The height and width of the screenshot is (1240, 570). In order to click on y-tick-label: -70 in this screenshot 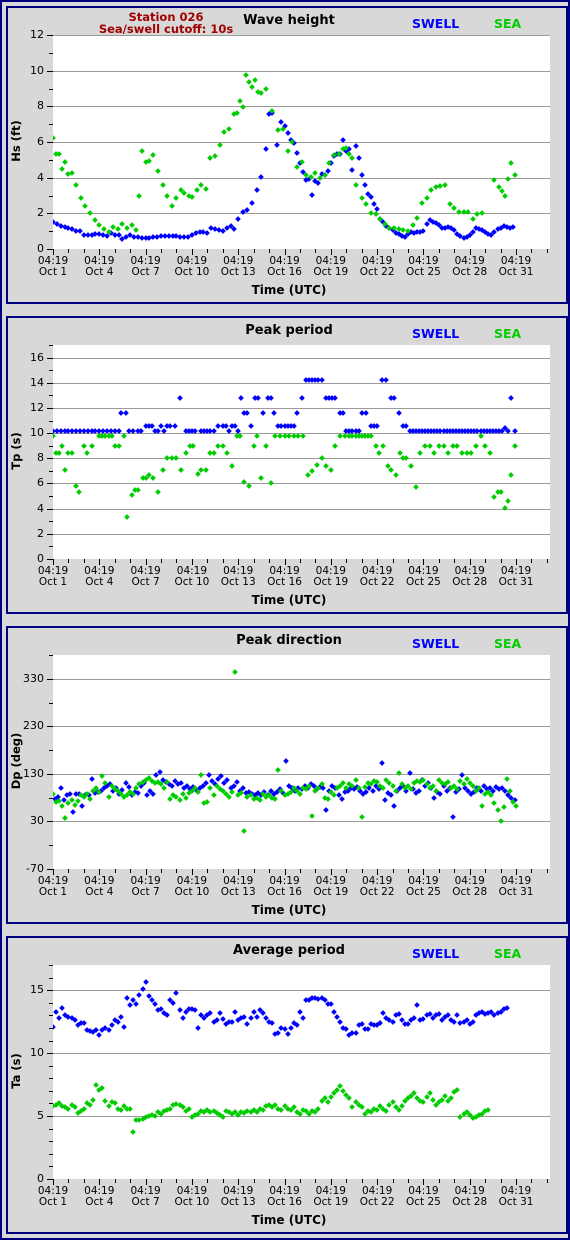, I will do `click(35, 868)`.